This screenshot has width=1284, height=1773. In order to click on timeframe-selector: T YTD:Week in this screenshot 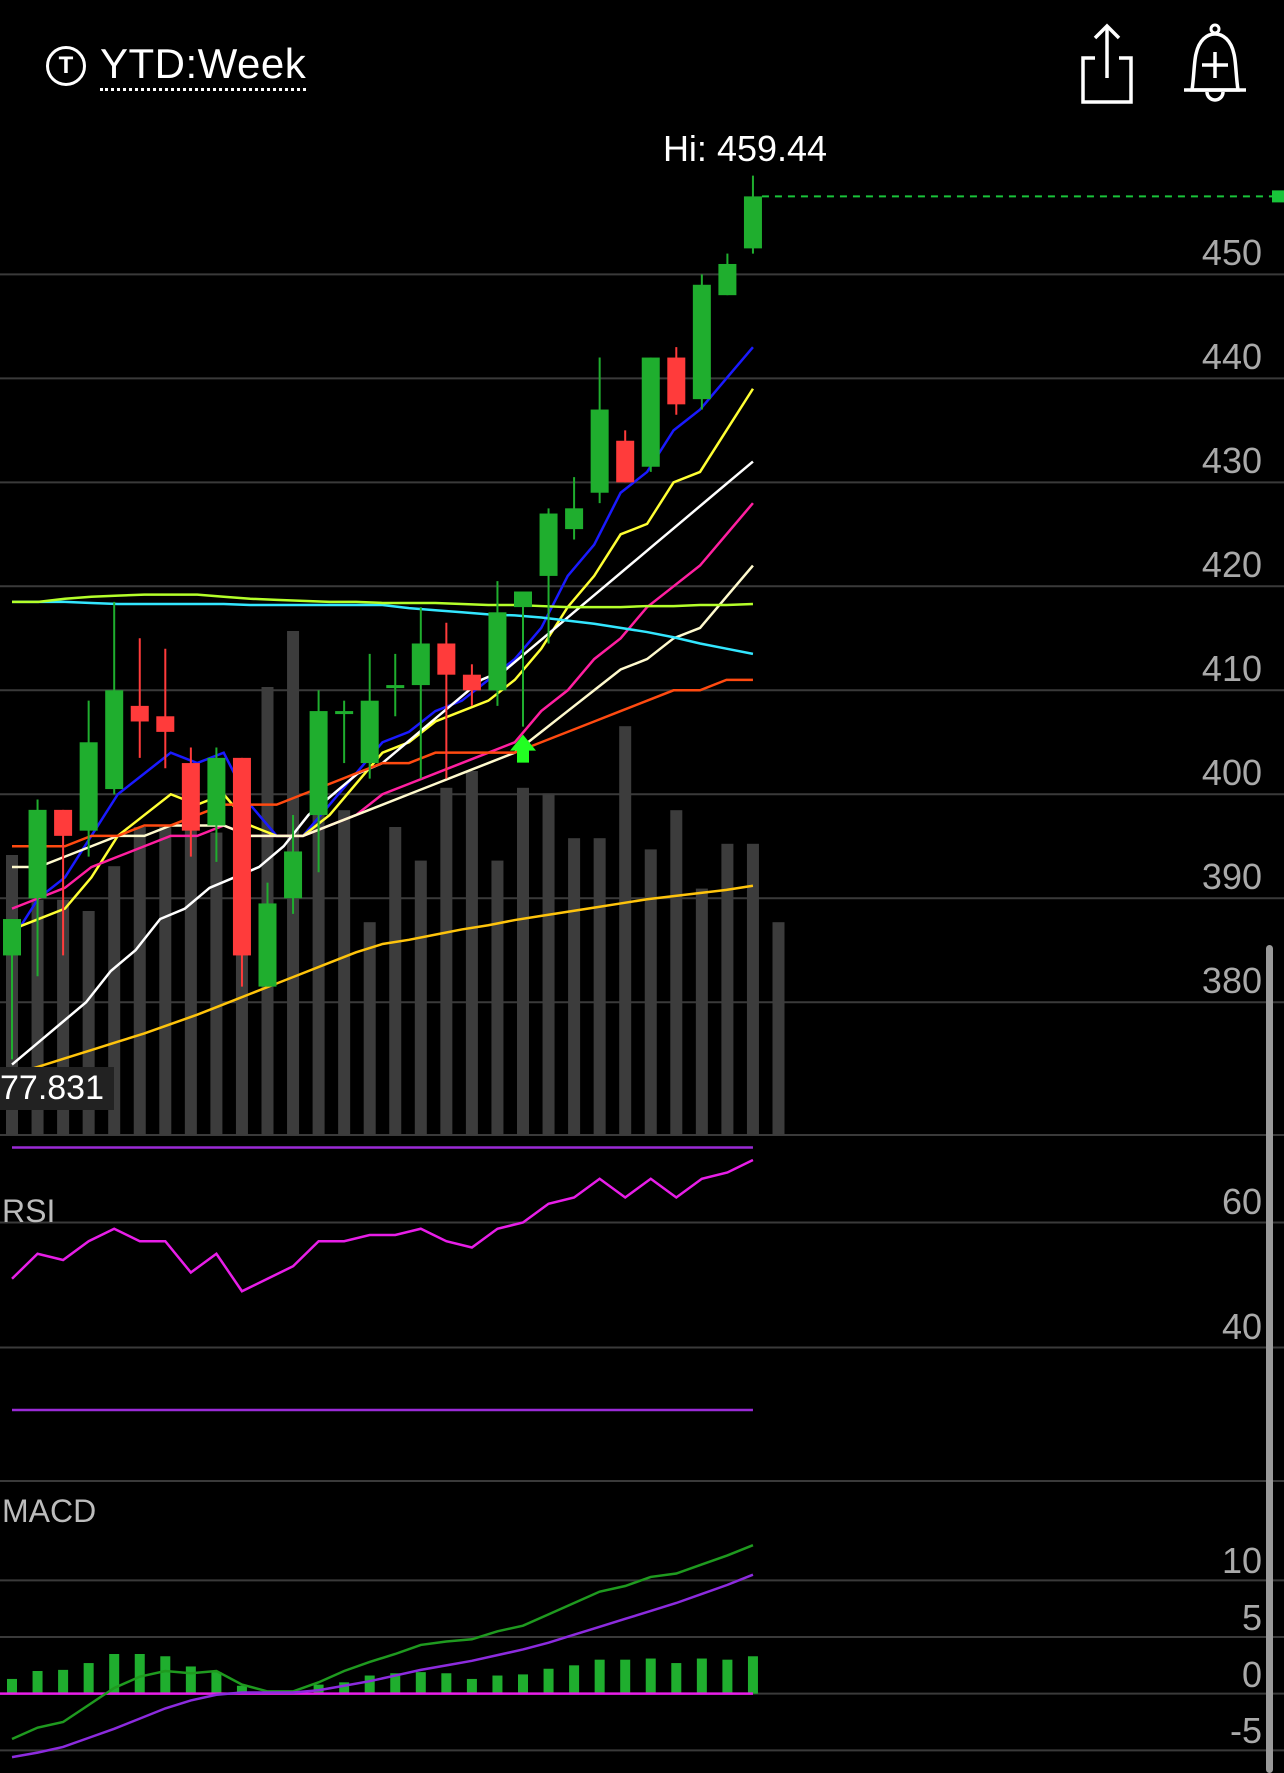, I will do `click(176, 66)`.